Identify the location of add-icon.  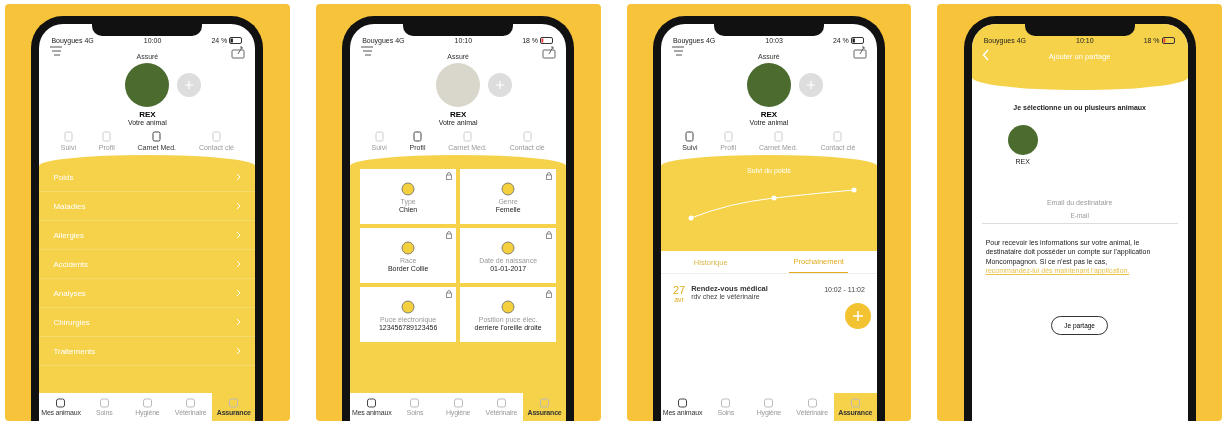
(857, 316).